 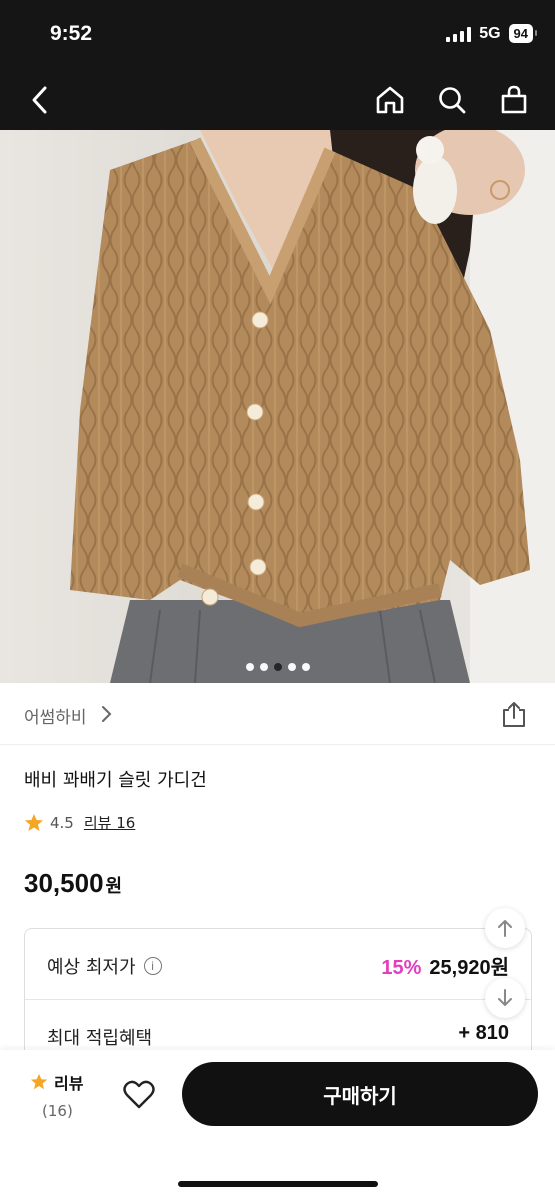 I want to click on bottom-action-bar: 리뷰 (16) 구매하기, so click(x=277, y=1125).